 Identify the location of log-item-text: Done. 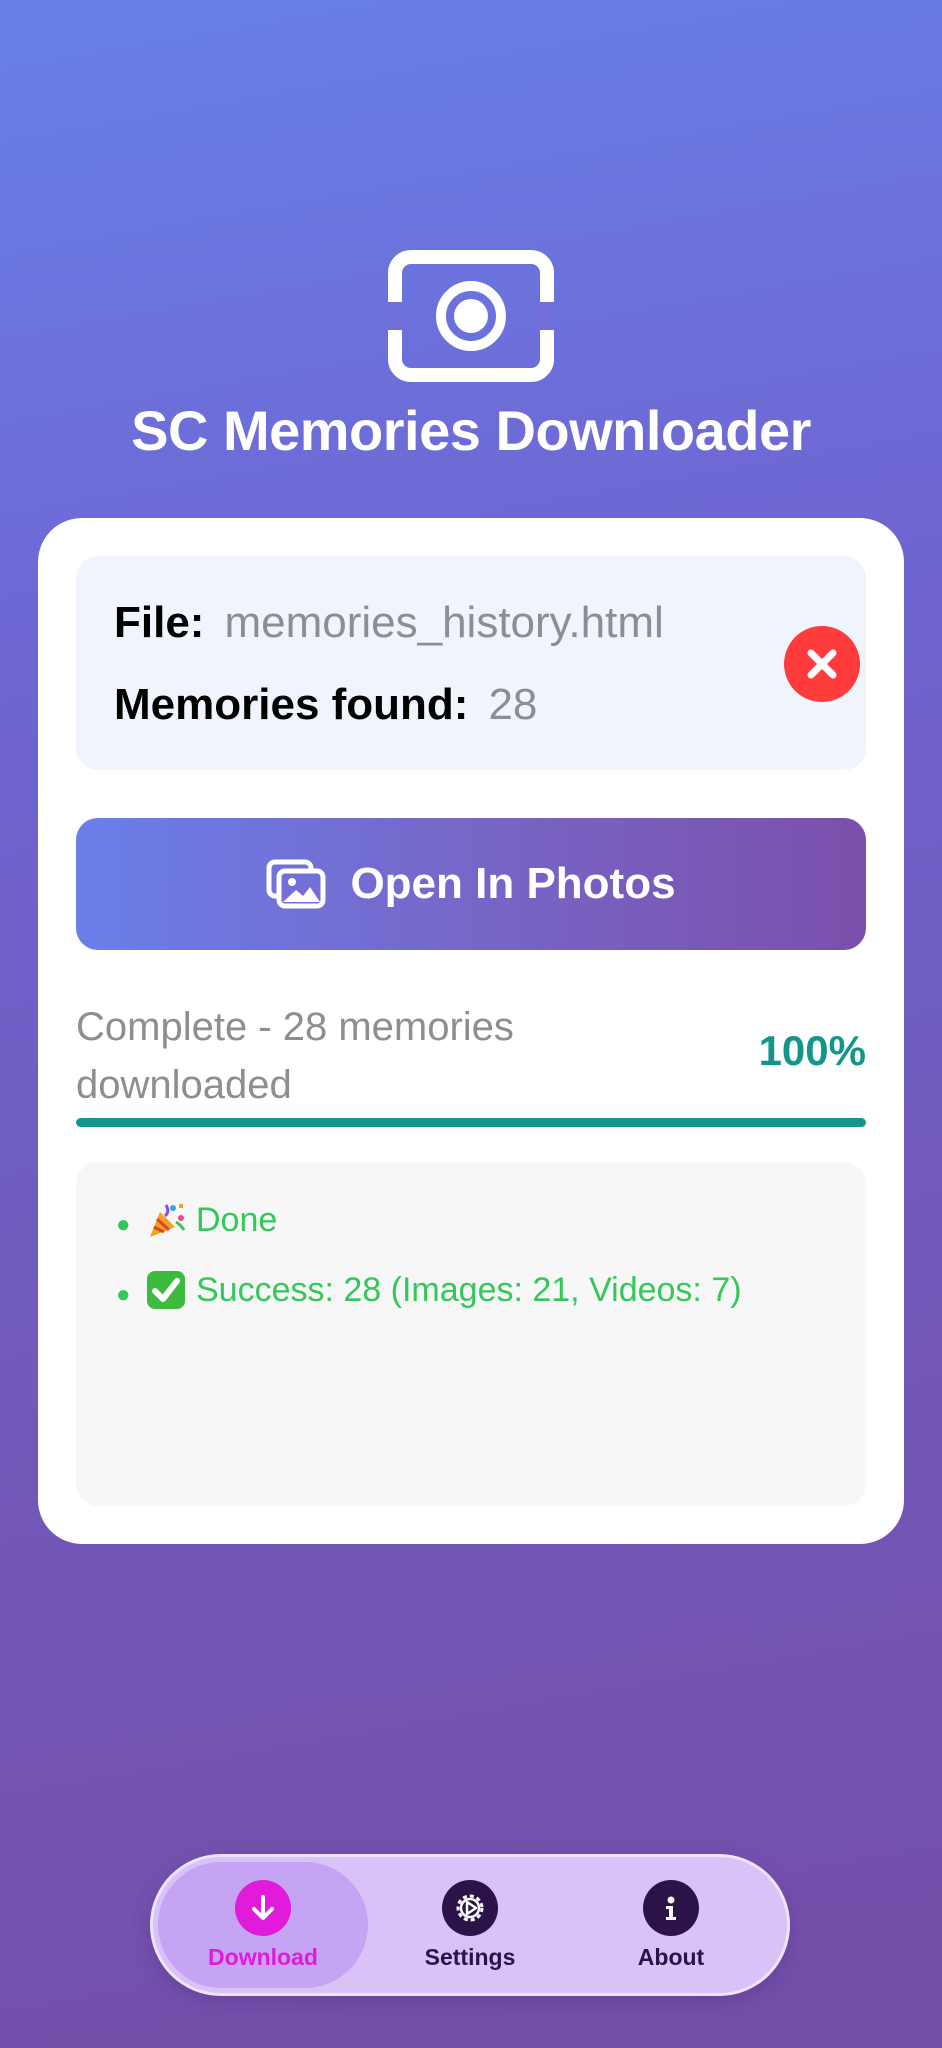
(237, 1219).